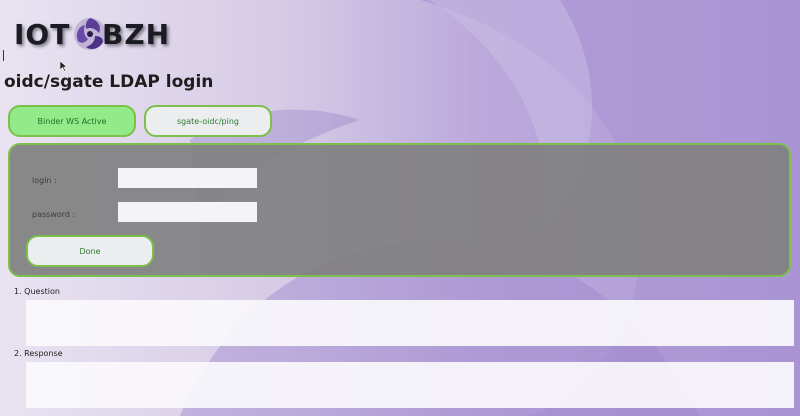  What do you see at coordinates (136, 34) in the screenshot?
I see `logo-right-text: BZH` at bounding box center [136, 34].